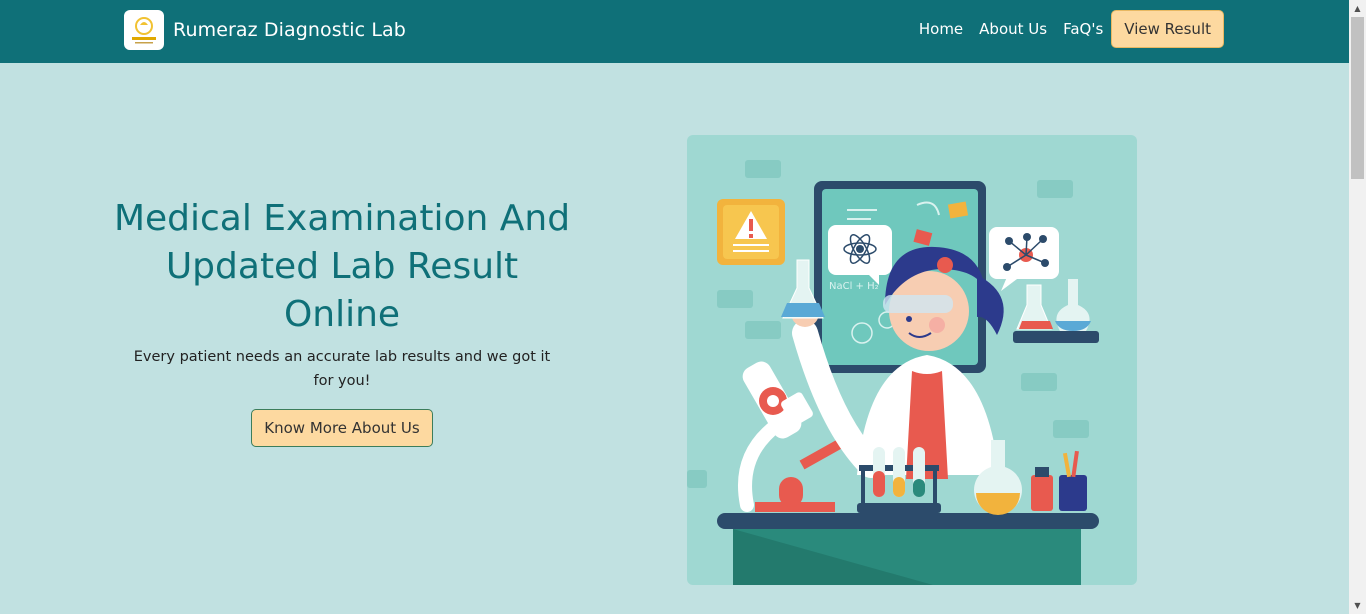  What do you see at coordinates (144, 30) in the screenshot?
I see `lab-logo-icon` at bounding box center [144, 30].